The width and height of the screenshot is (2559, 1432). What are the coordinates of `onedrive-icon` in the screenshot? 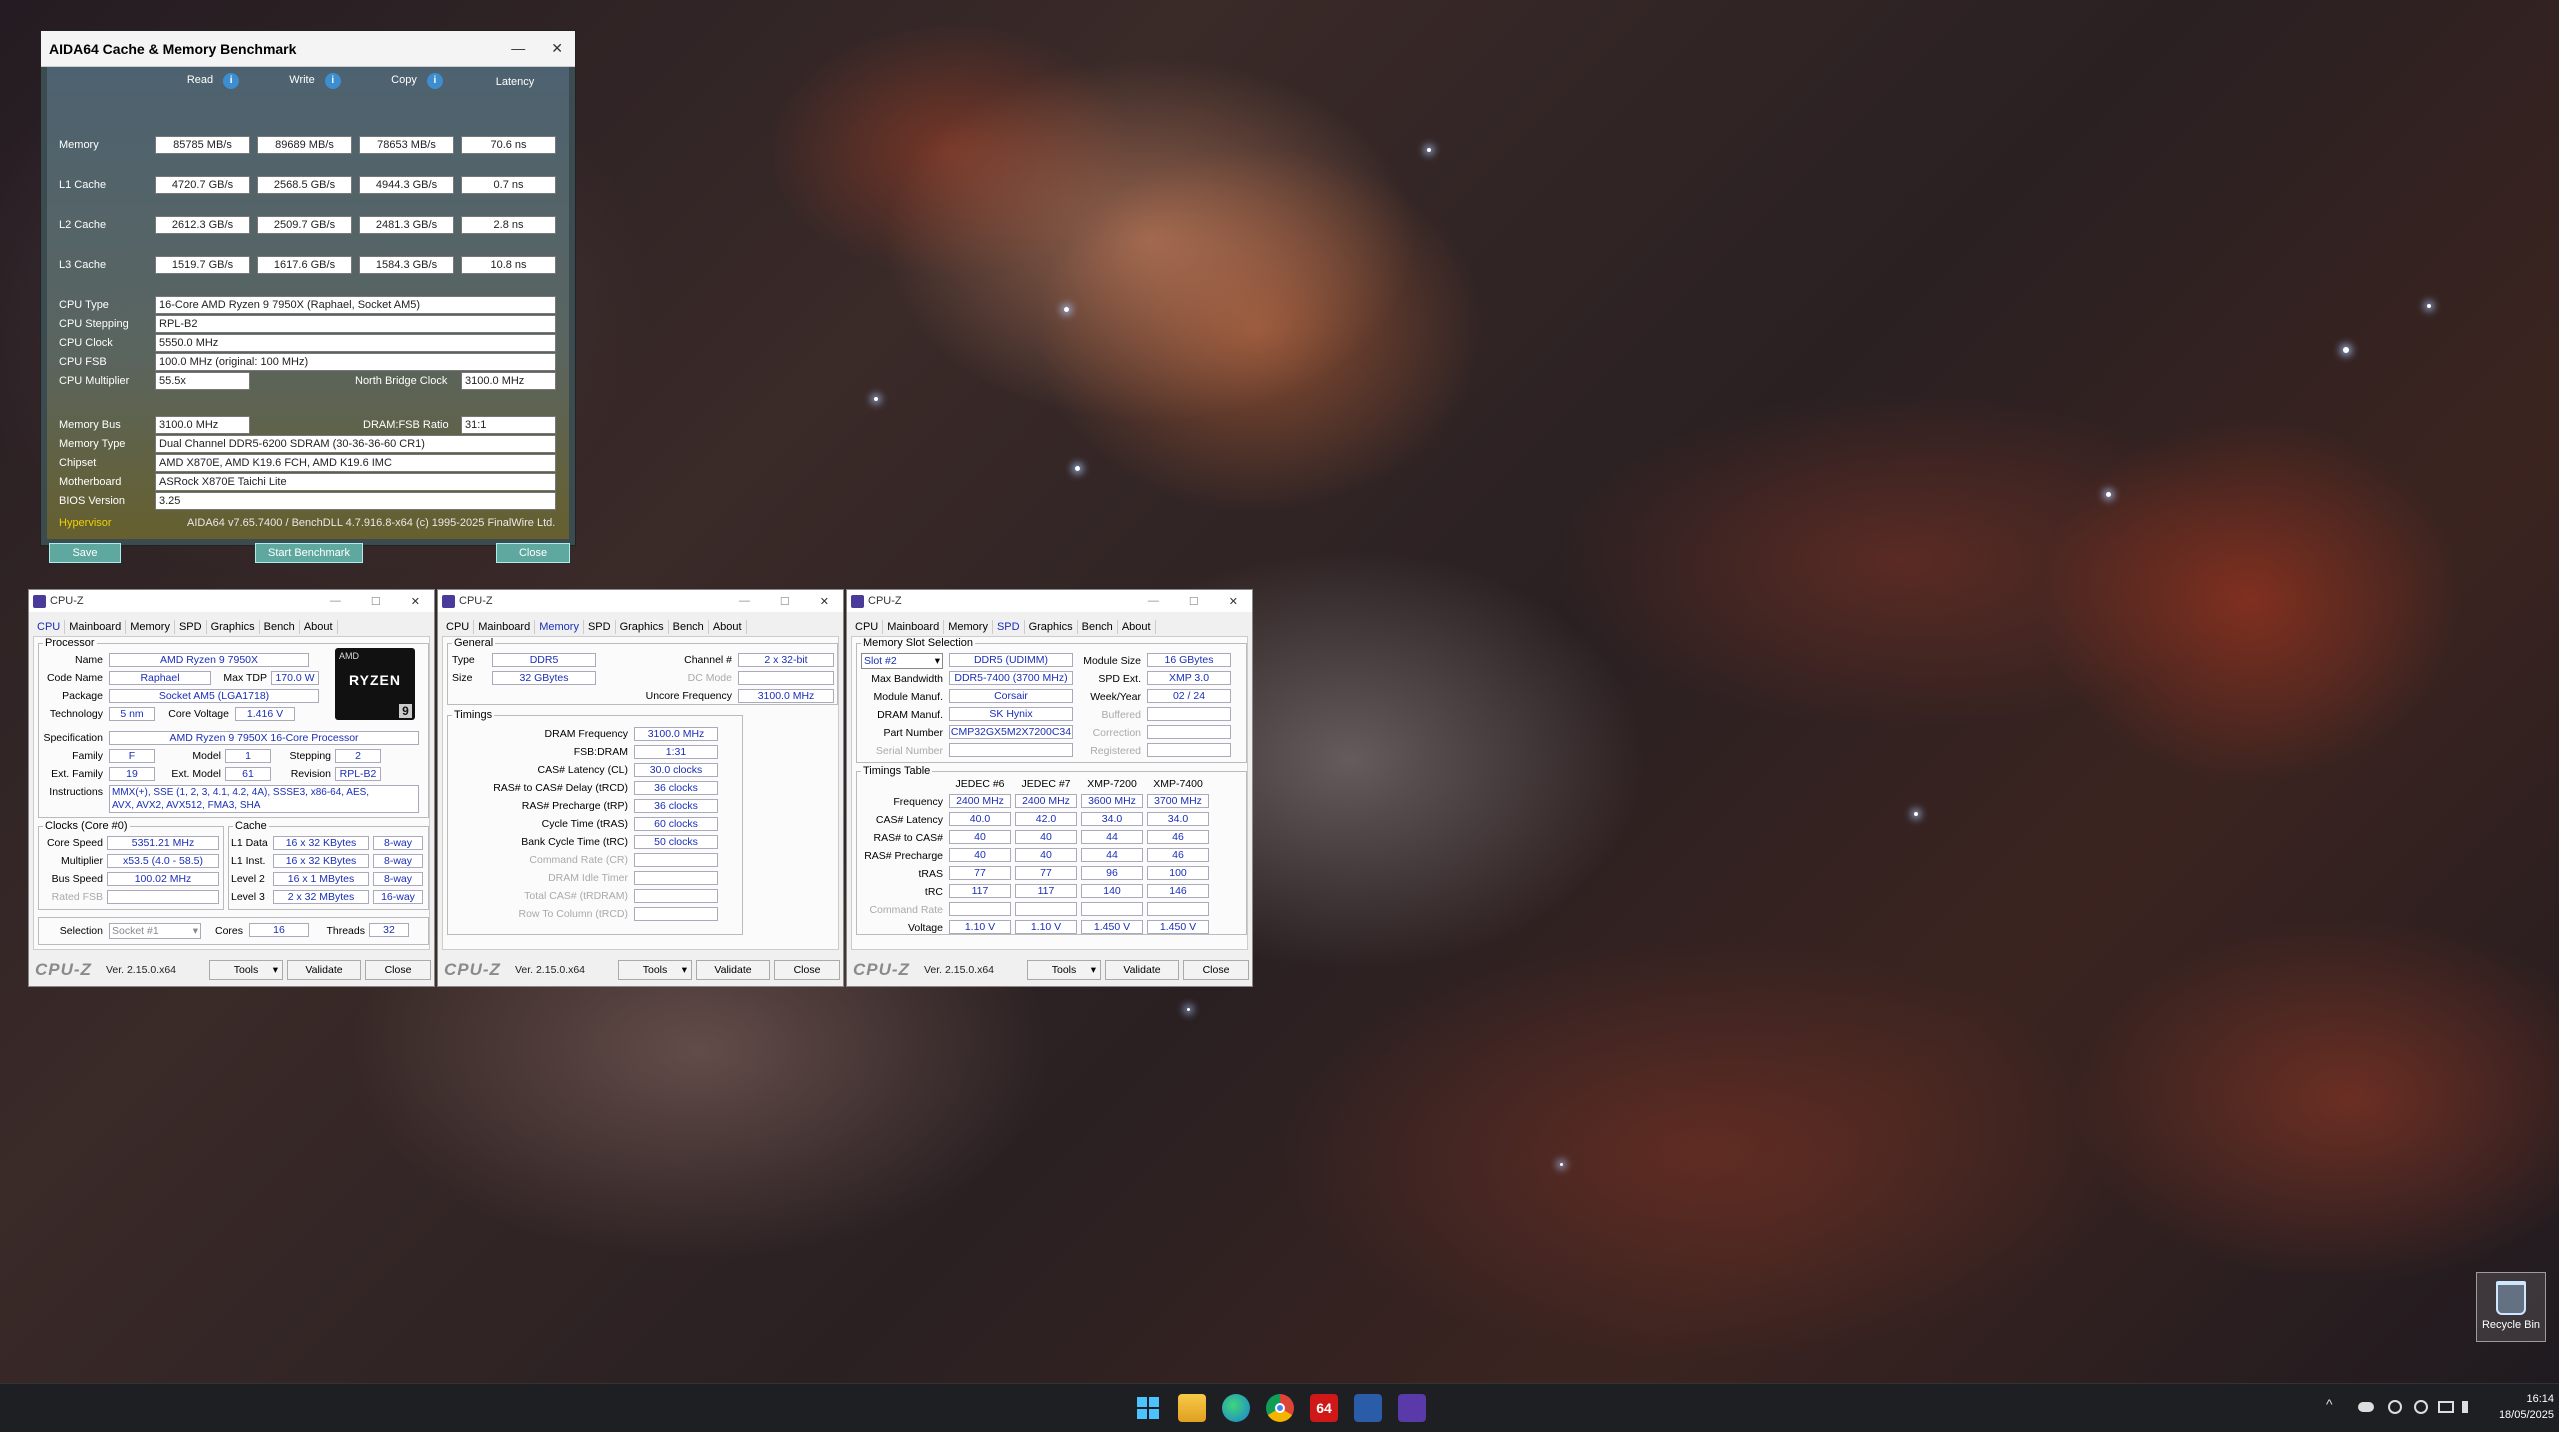 It's located at (2366, 1407).